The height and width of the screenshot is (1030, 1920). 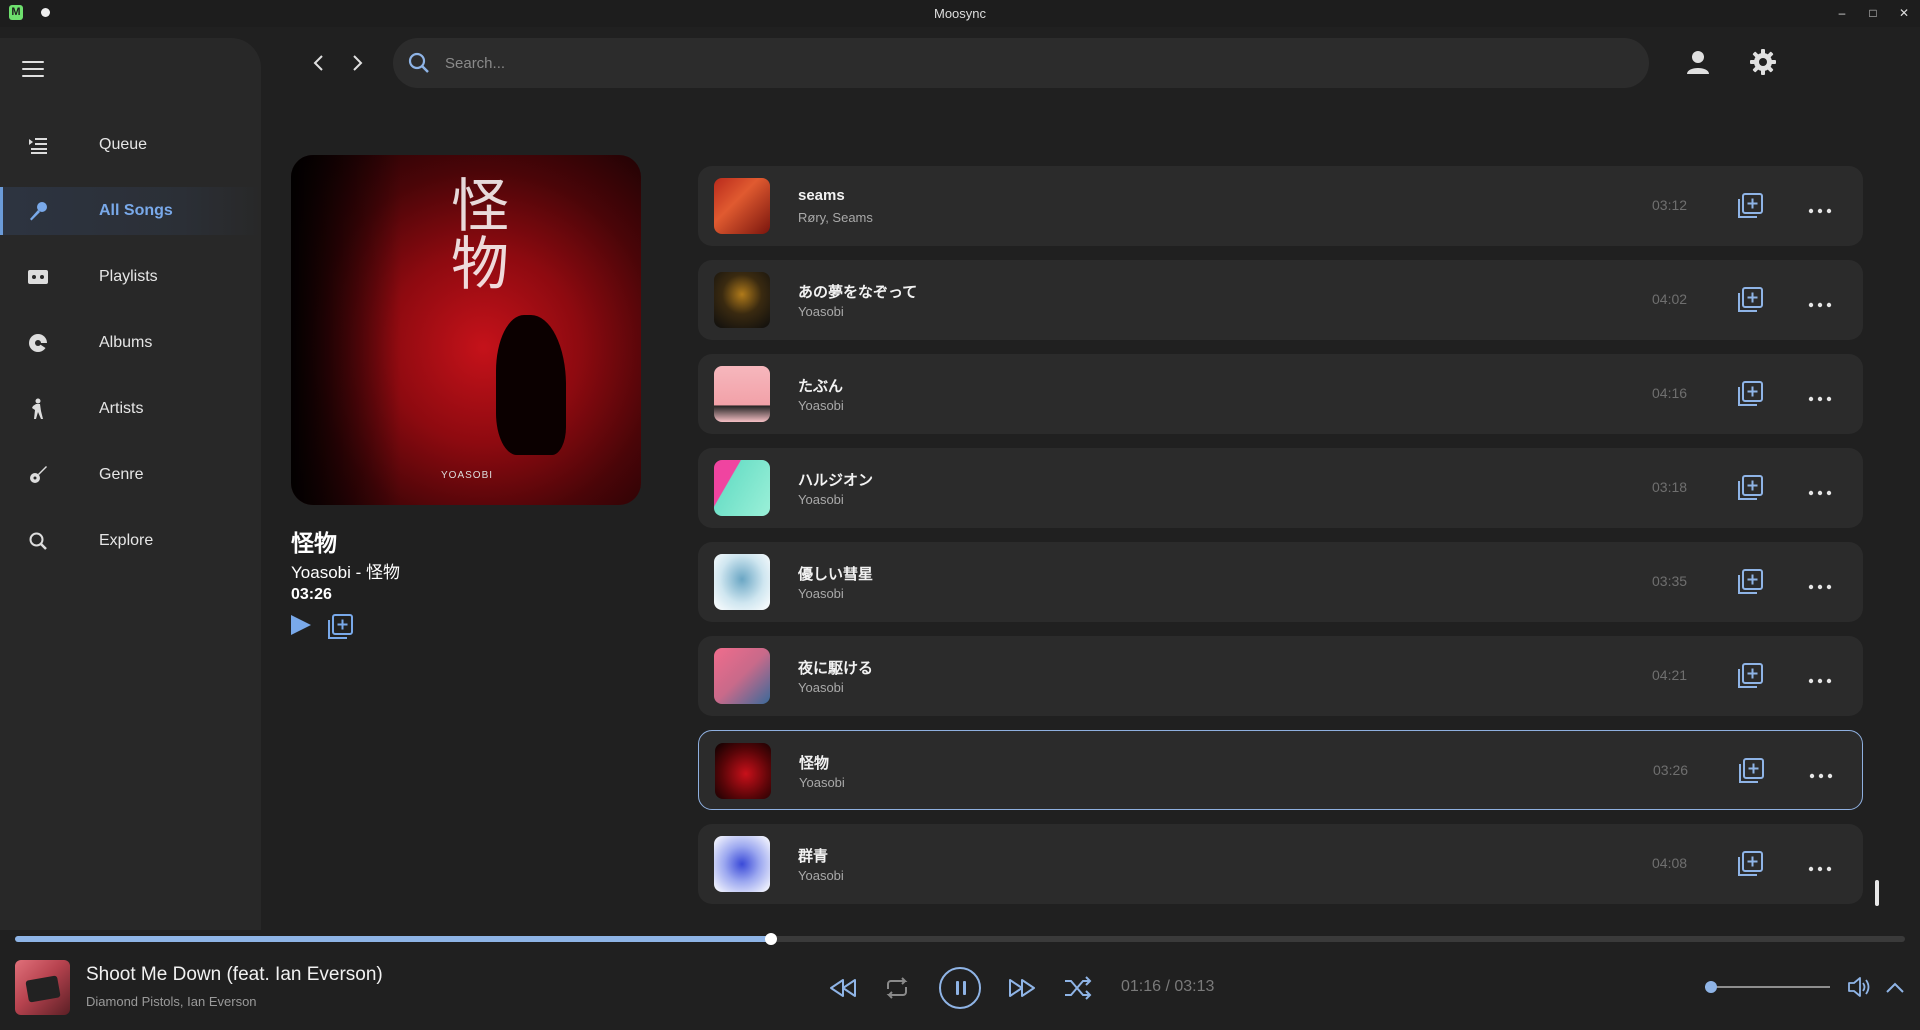 I want to click on song-title: あの夢をなぞって, so click(x=858, y=292).